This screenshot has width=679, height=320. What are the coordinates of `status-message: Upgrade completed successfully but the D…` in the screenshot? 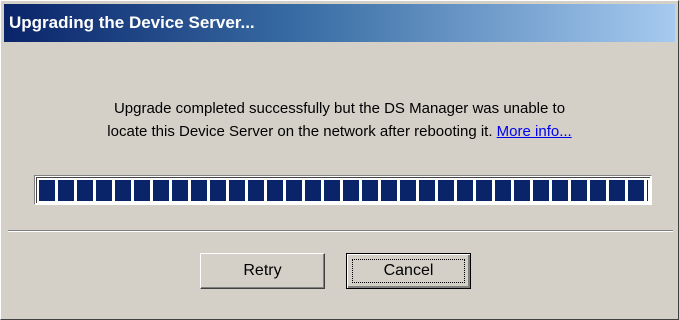 It's located at (339, 120).